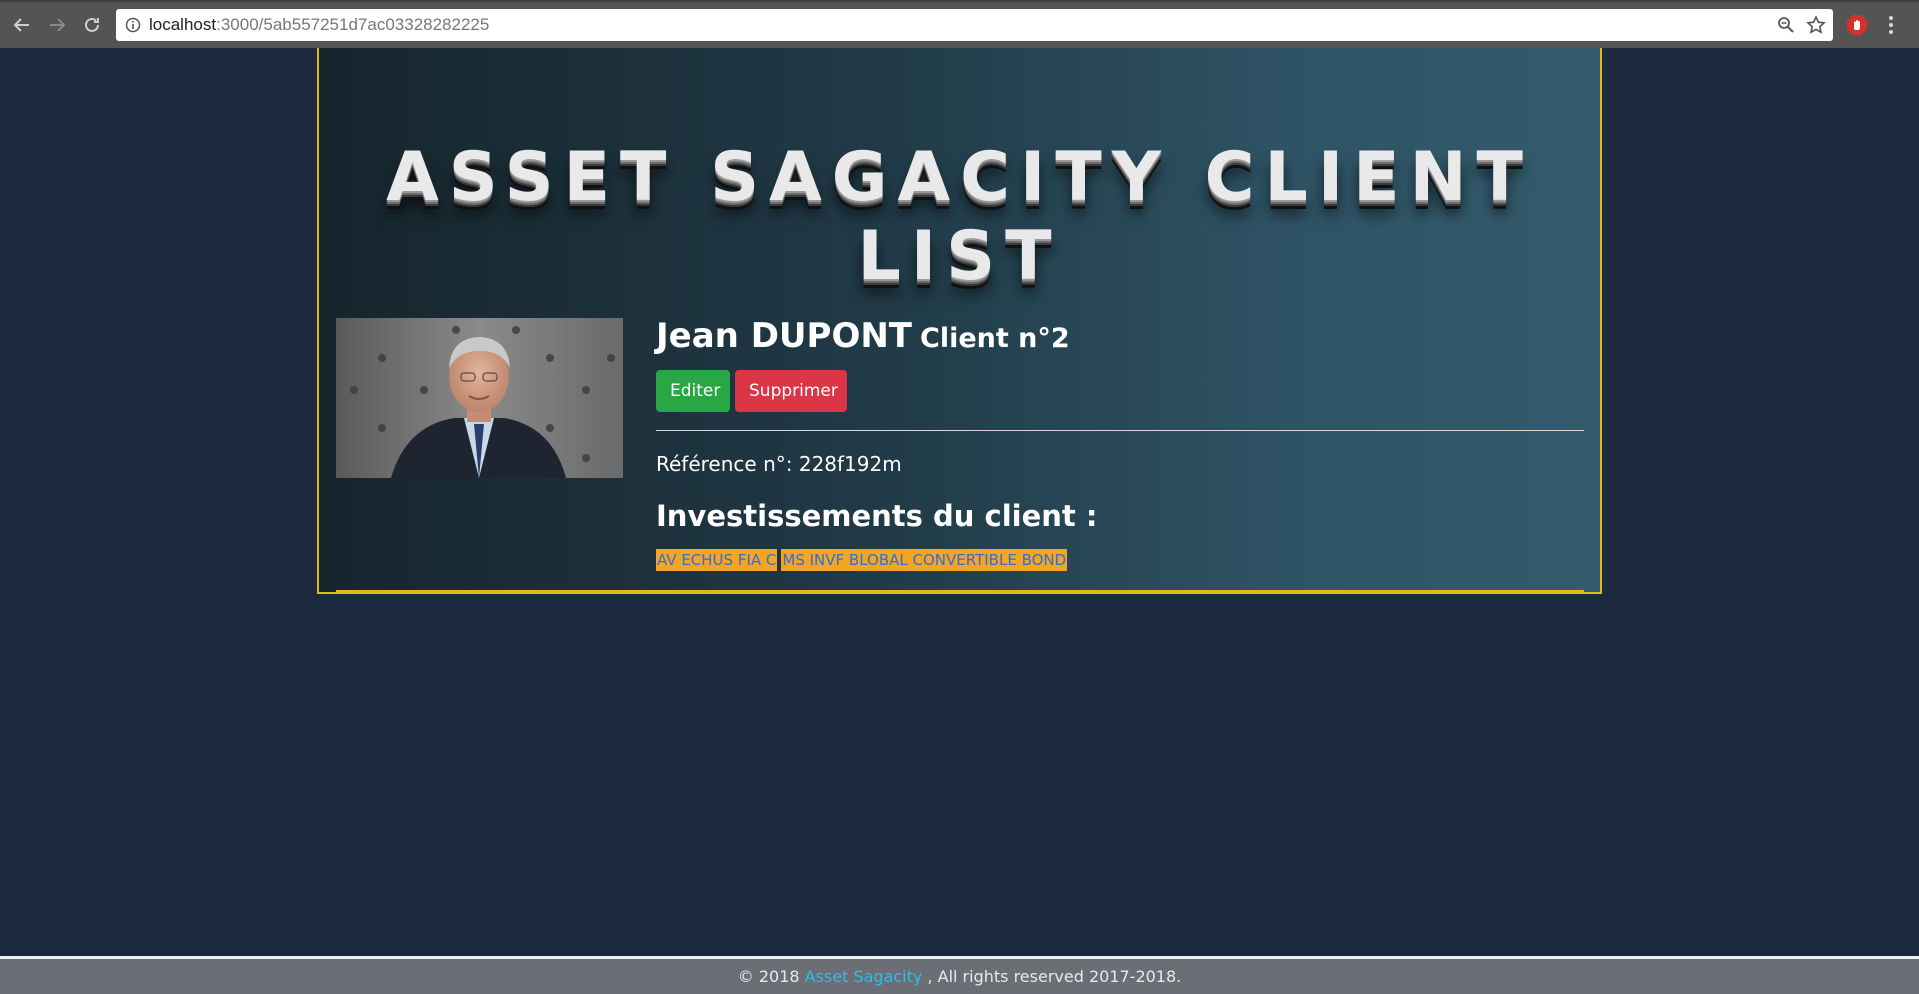 This screenshot has width=1919, height=994. Describe the element at coordinates (1052, 976) in the screenshot. I see `footer-rights: , All rights reserved 2017-2018.` at that location.